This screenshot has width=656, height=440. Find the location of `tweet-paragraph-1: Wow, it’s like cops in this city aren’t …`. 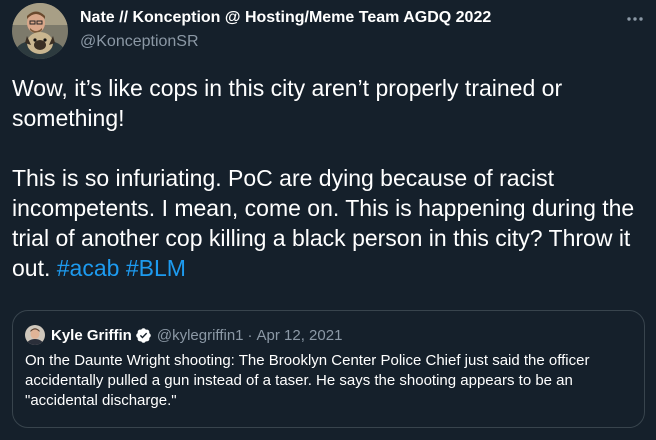

tweet-paragraph-1: Wow, it’s like cops in this city aren’t … is located at coordinates (287, 103).